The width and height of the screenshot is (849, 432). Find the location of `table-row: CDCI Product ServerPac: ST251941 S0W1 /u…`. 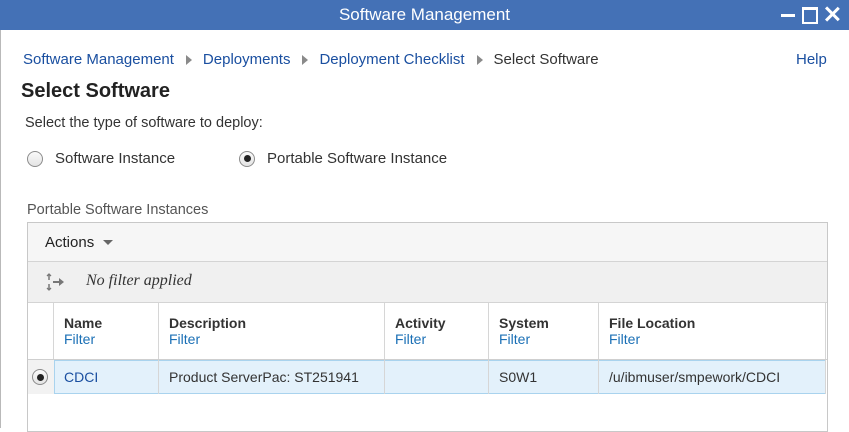

table-row: CDCI Product ServerPac: ST251941 S0W1 /u… is located at coordinates (427, 377).